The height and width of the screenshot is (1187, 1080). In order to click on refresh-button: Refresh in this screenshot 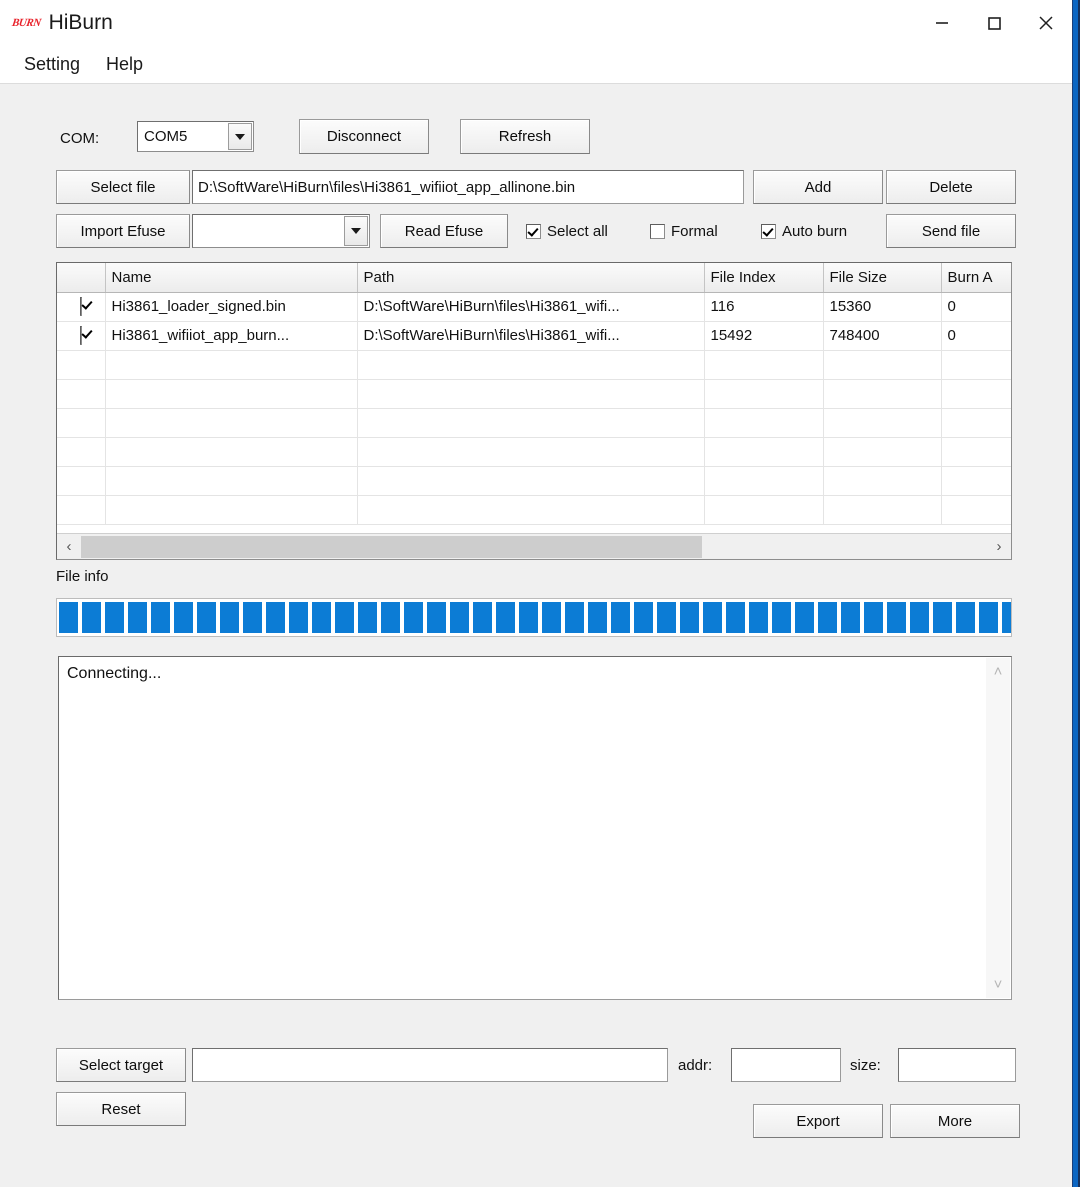, I will do `click(525, 136)`.